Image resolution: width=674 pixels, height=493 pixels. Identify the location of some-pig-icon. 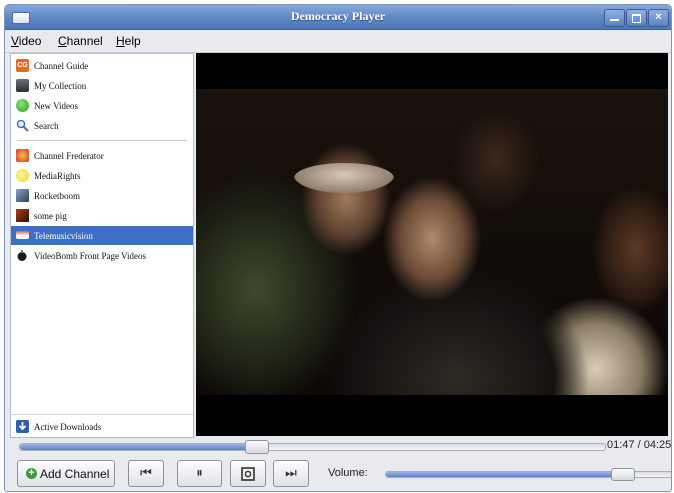
(22, 215).